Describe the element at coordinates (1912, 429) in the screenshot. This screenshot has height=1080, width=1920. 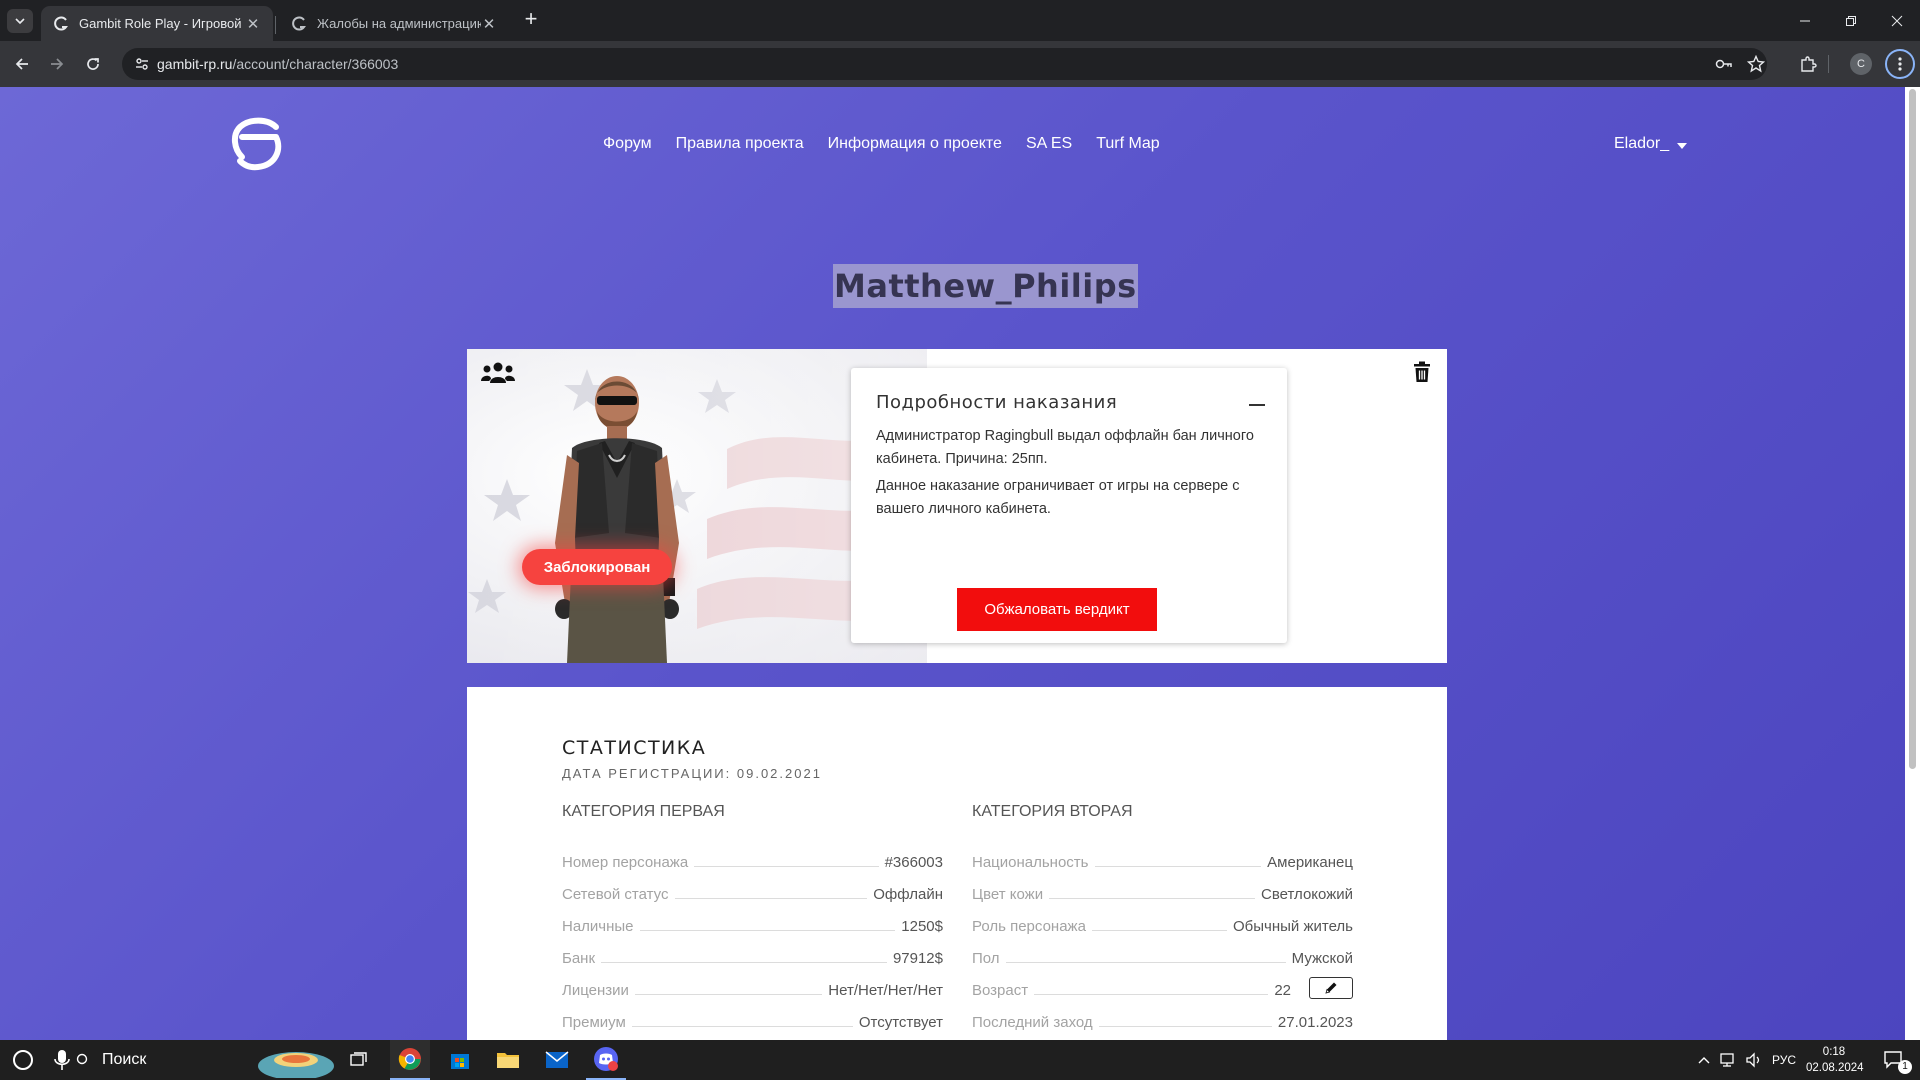
I see `scrollbar-thumb` at that location.